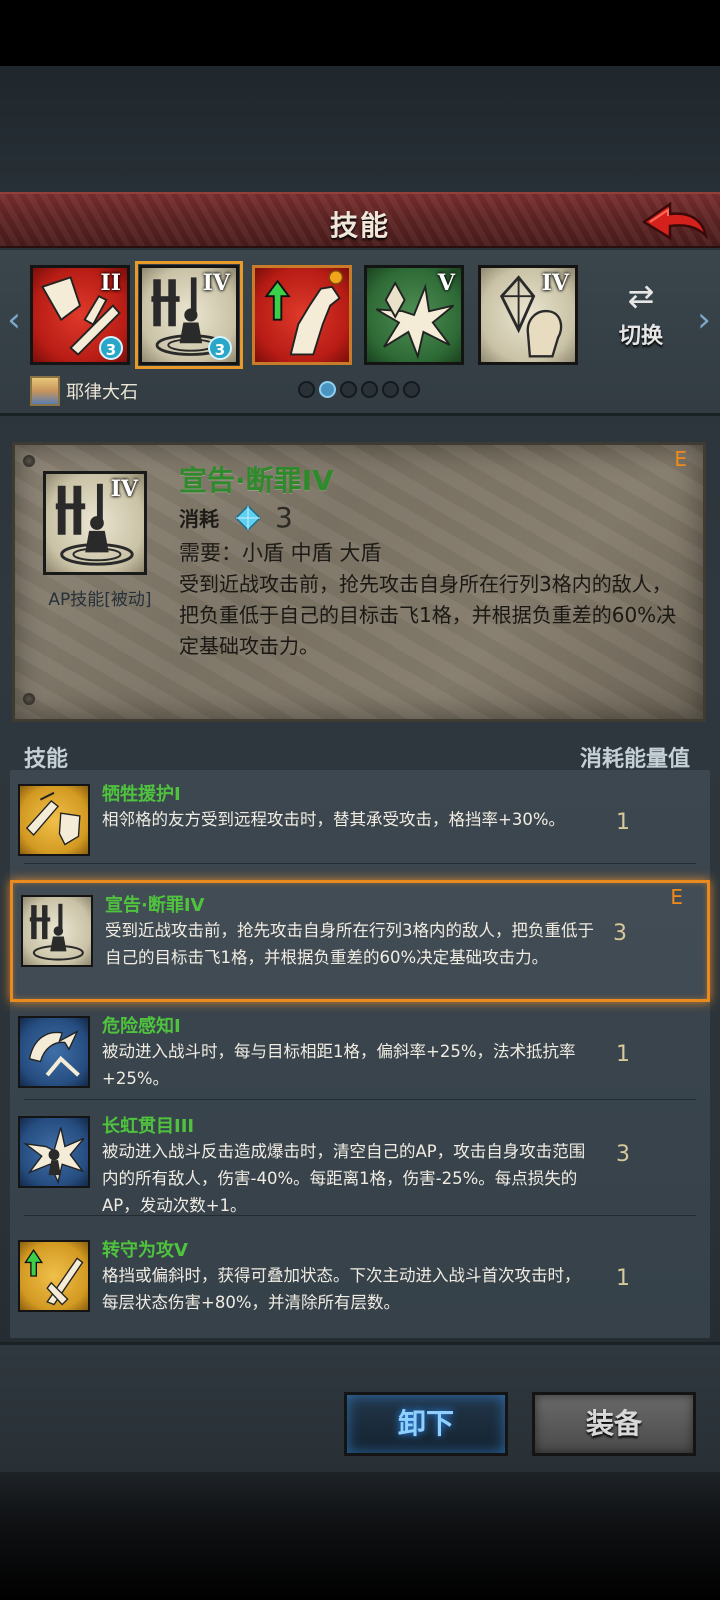 This screenshot has width=720, height=1600. Describe the element at coordinates (528, 315) in the screenshot. I see `skill-slot-5: IV` at that location.